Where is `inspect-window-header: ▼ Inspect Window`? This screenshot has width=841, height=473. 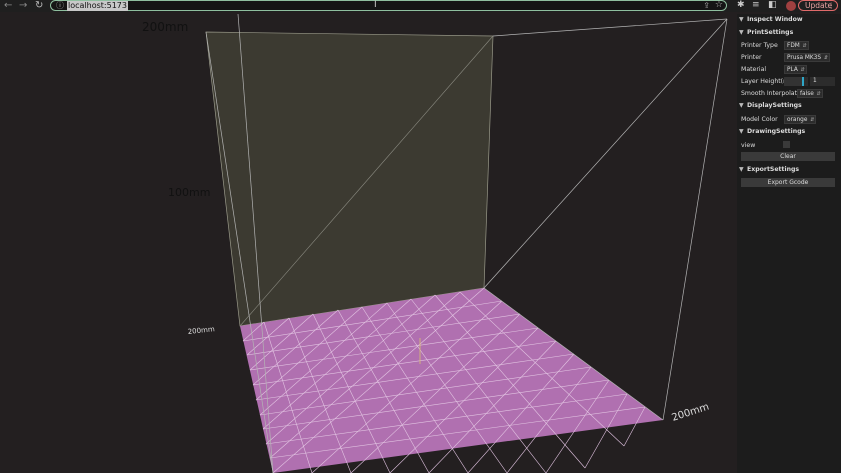
inspect-window-header: ▼ Inspect Window is located at coordinates (788, 20).